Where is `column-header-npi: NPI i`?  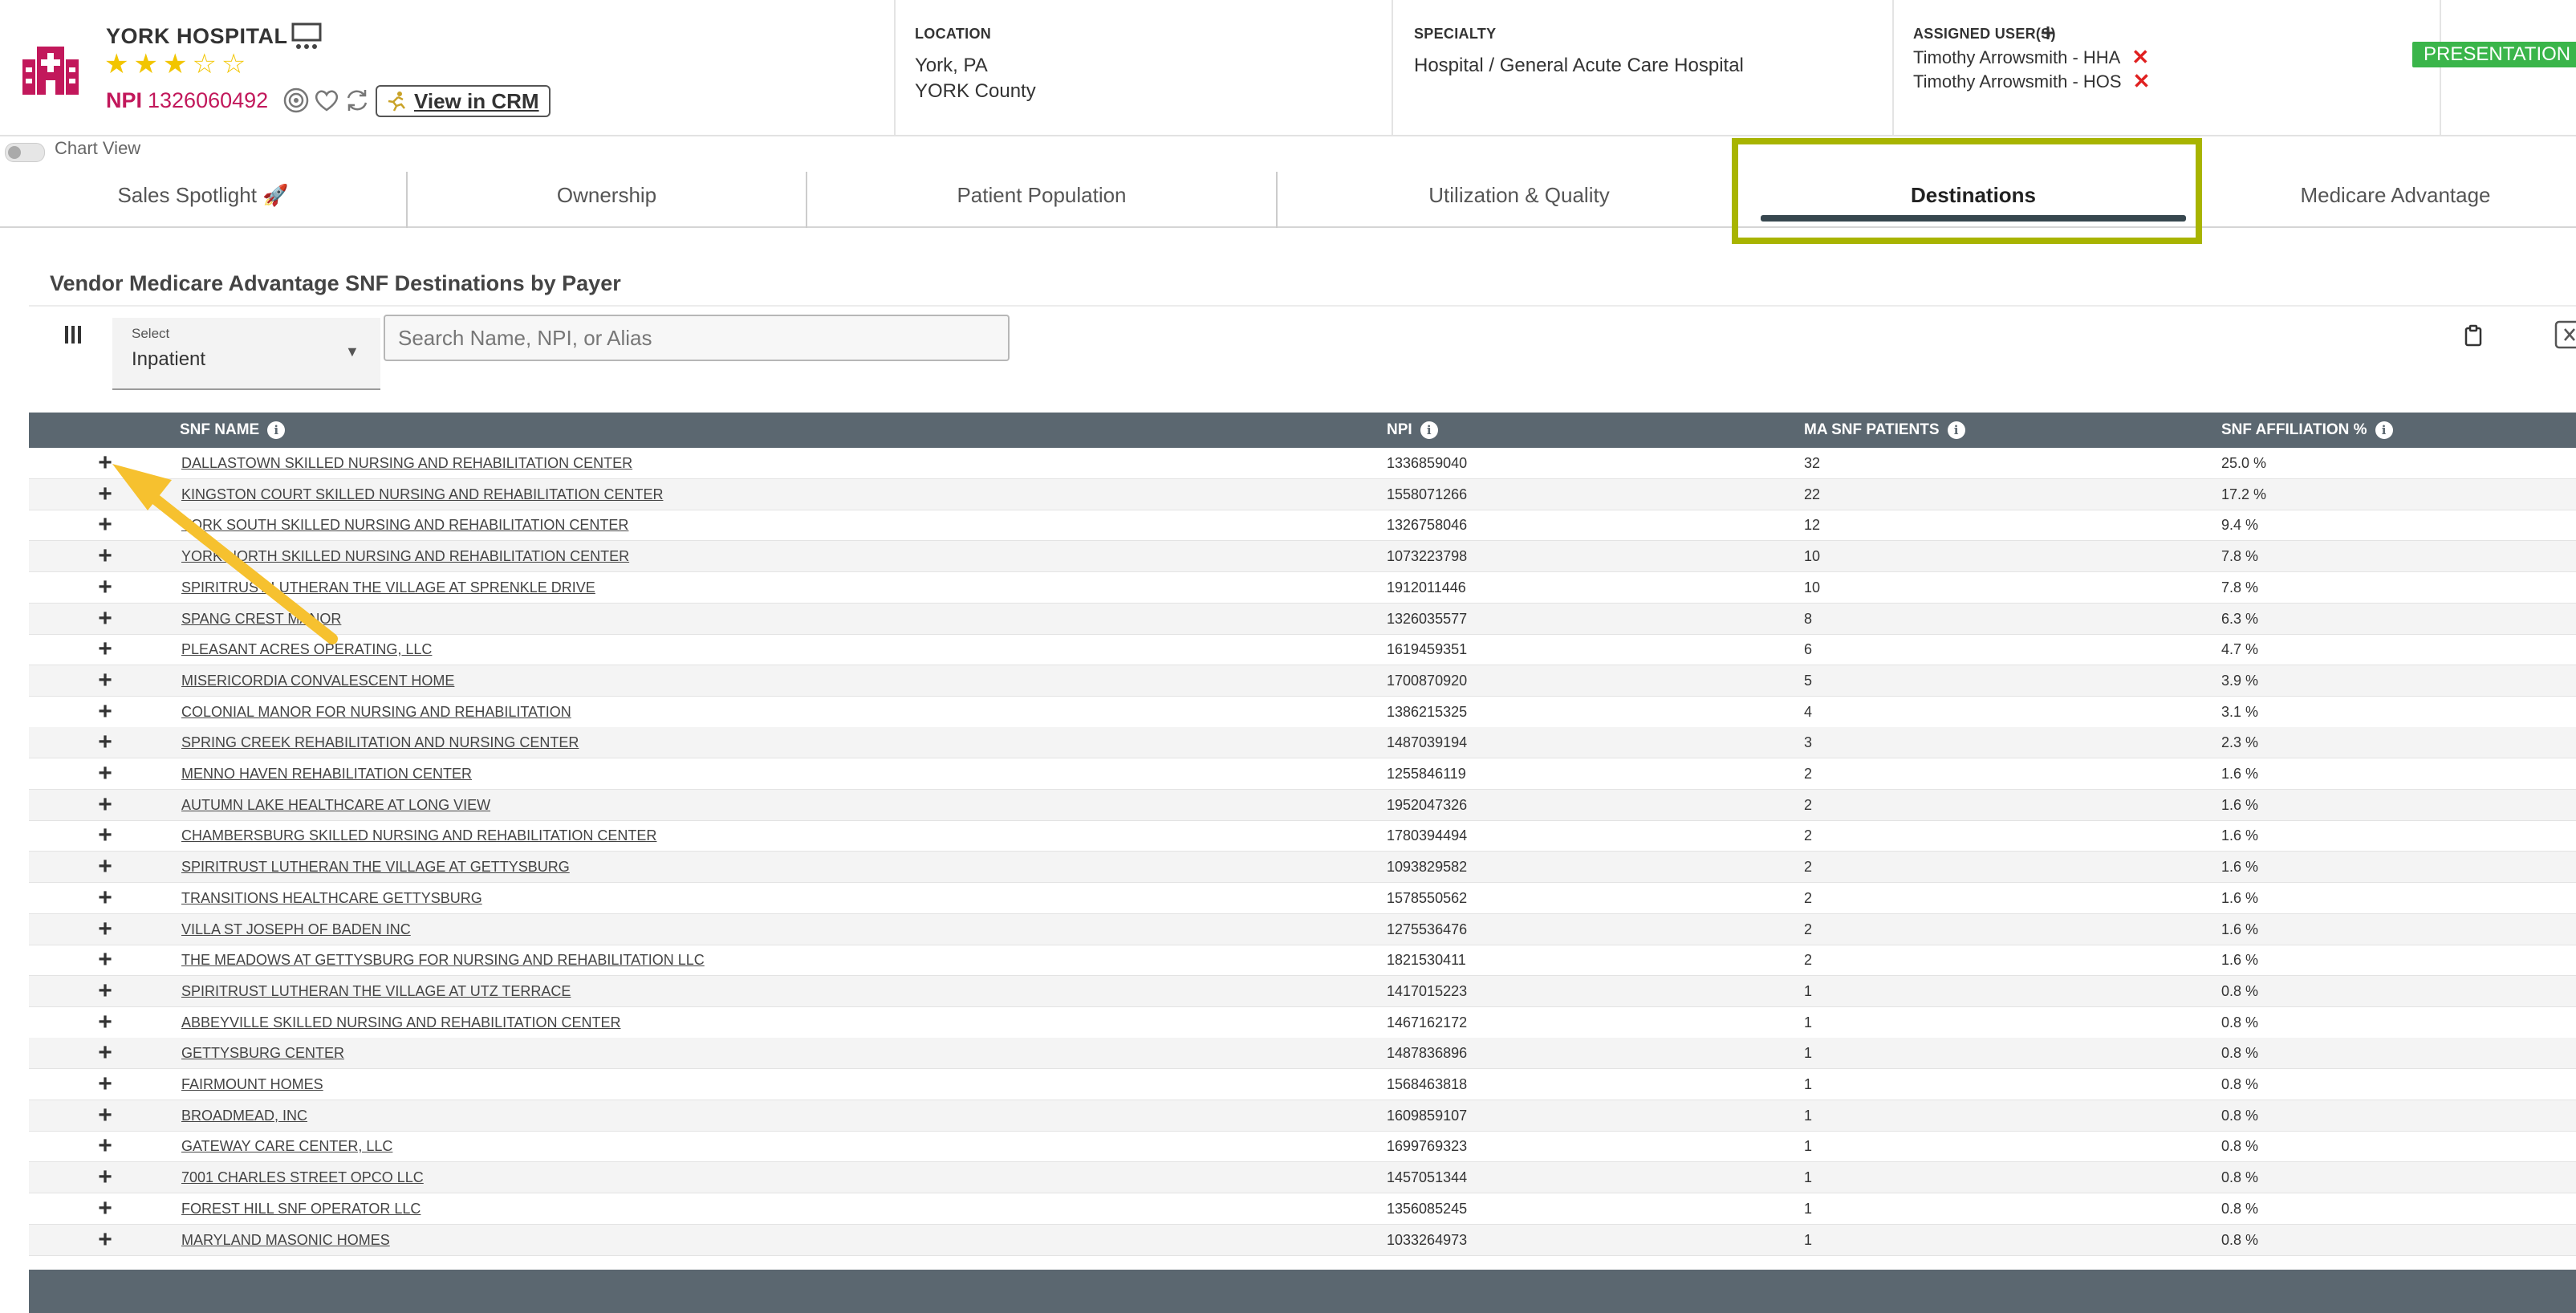
column-header-npi: NPI i is located at coordinates (1412, 430).